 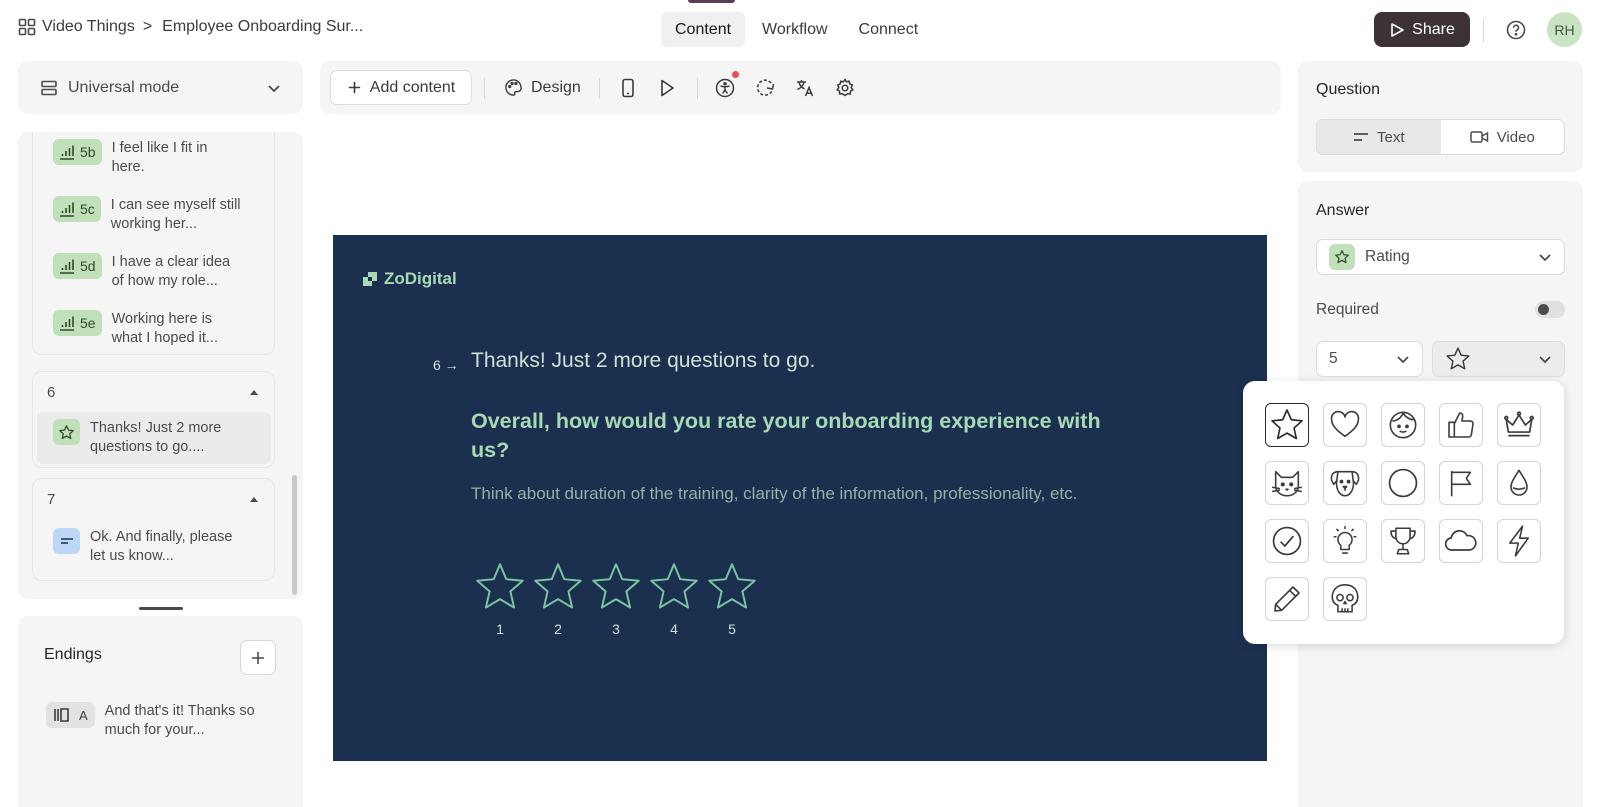 I want to click on tab-workflow: Workflow, so click(x=795, y=29).